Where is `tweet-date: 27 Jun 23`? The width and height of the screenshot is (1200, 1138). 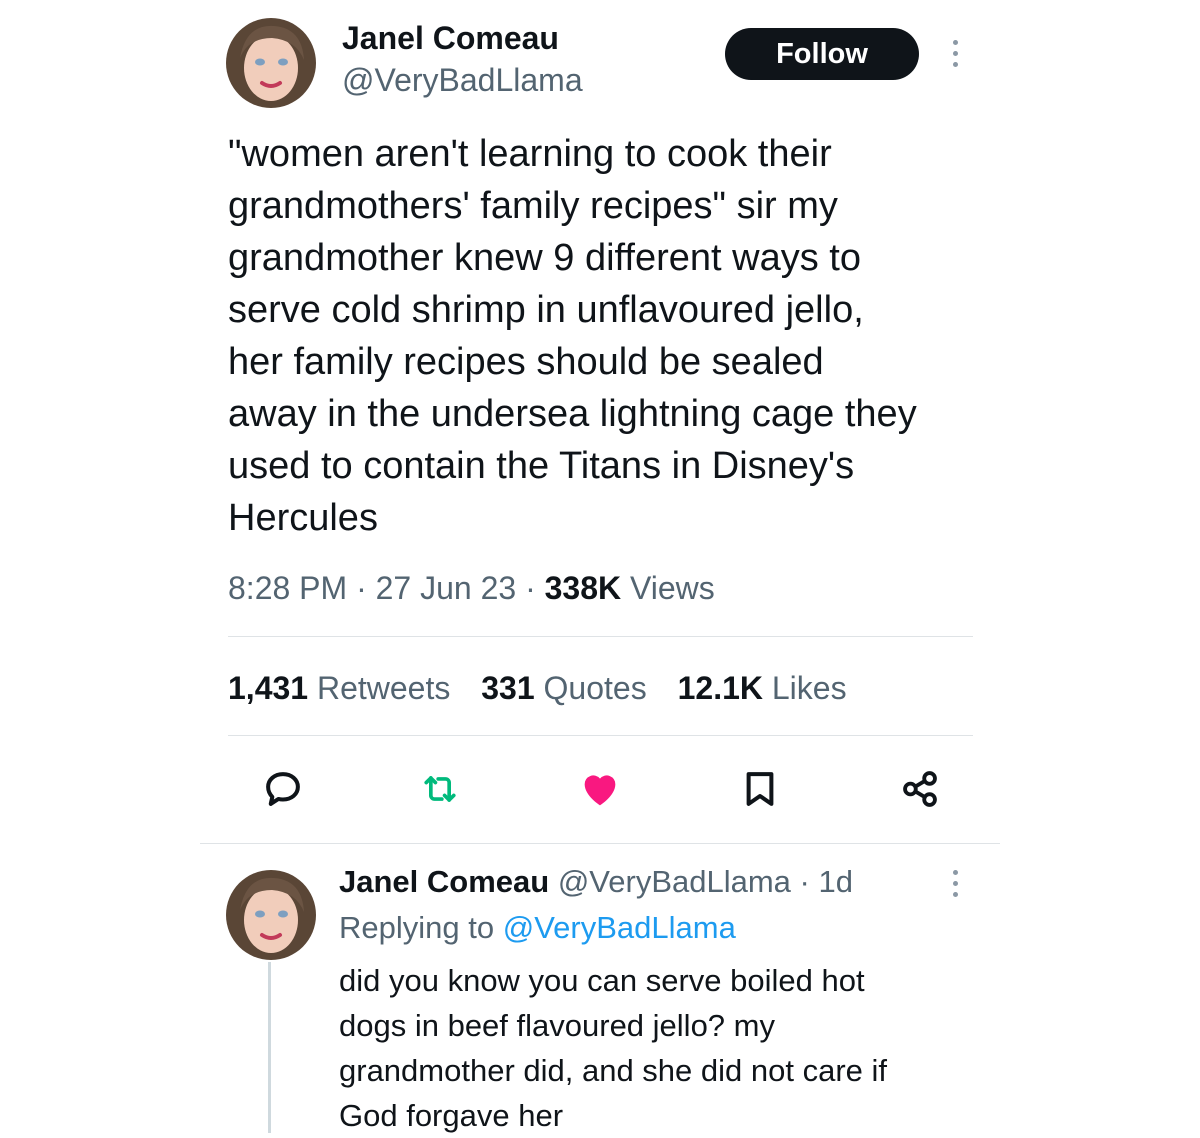
tweet-date: 27 Jun 23 is located at coordinates (446, 588).